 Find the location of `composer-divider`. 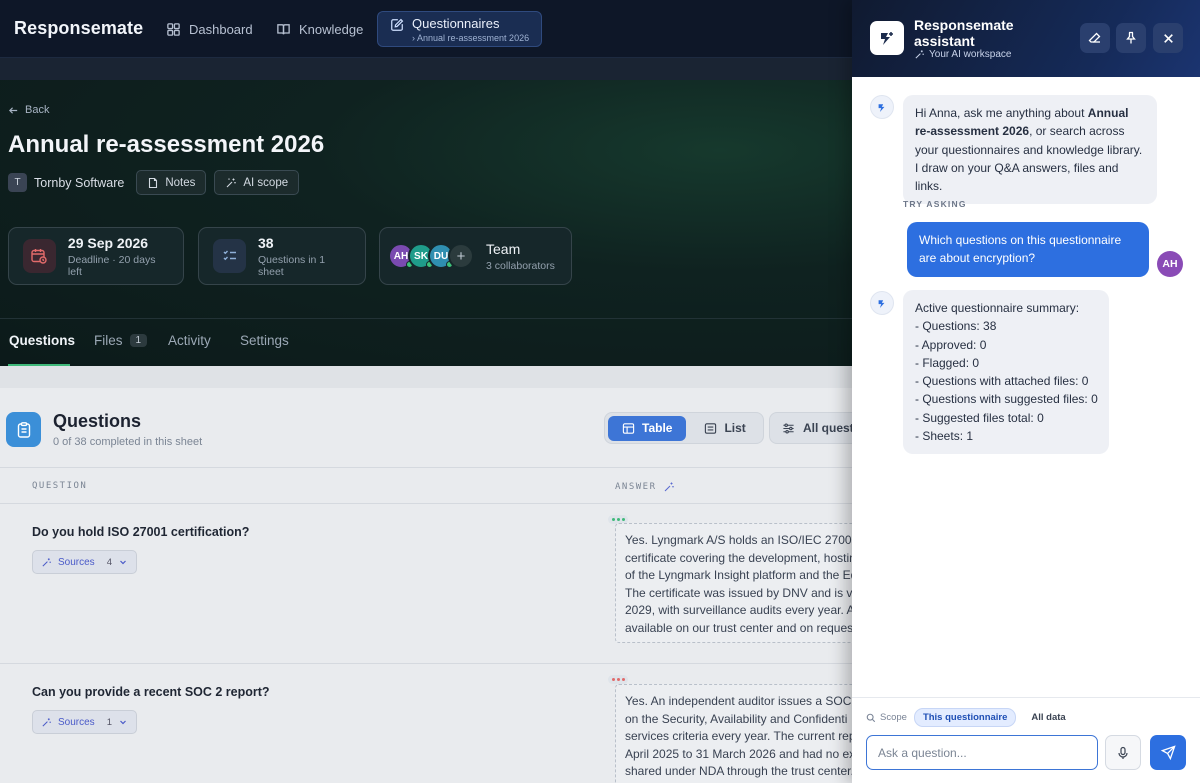

composer-divider is located at coordinates (1026, 697).